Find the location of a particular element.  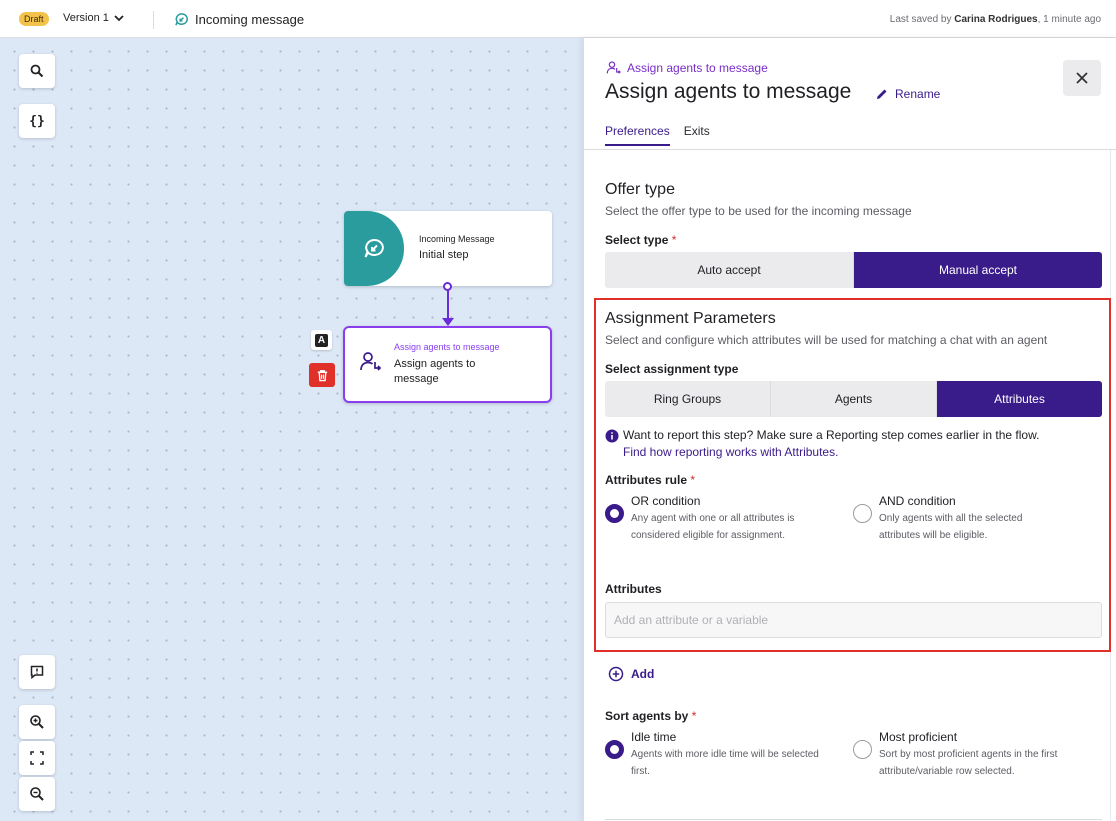

rename-button: Rename is located at coordinates (907, 94).